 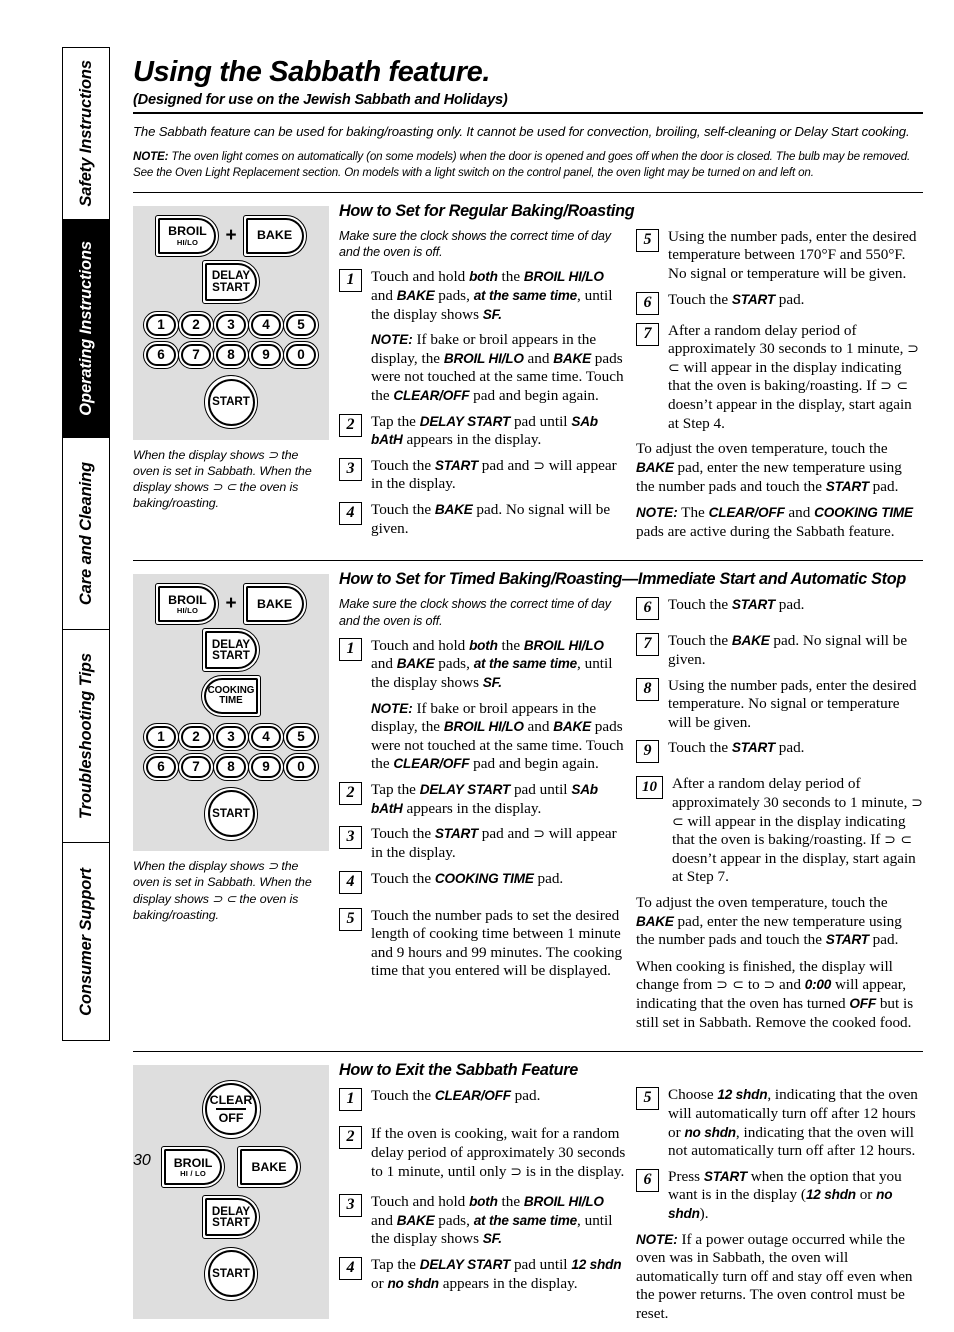 I want to click on clear-off-pad: CLEAR OFF, so click(x=231, y=1109).